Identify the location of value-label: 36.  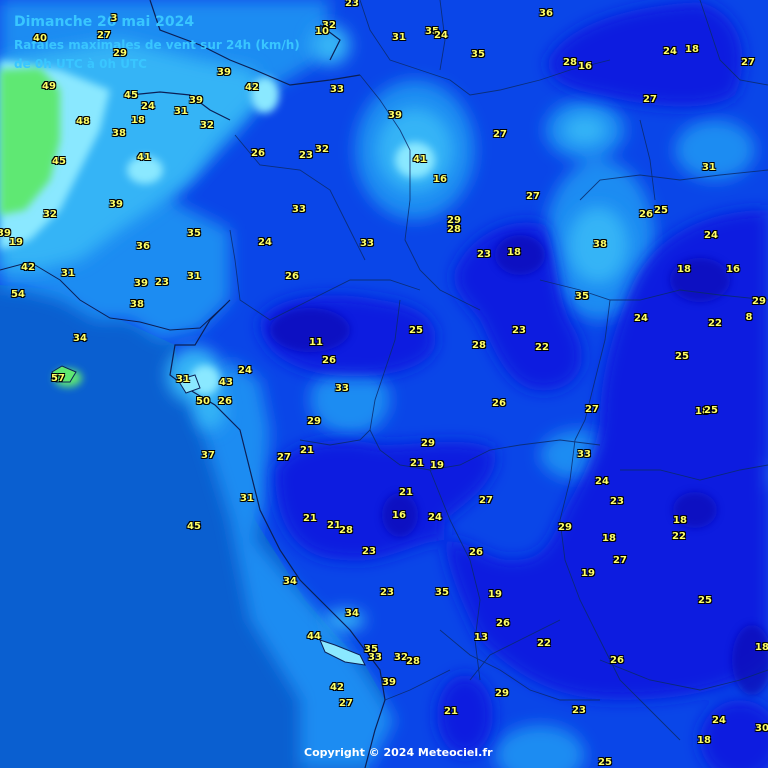
(143, 246).